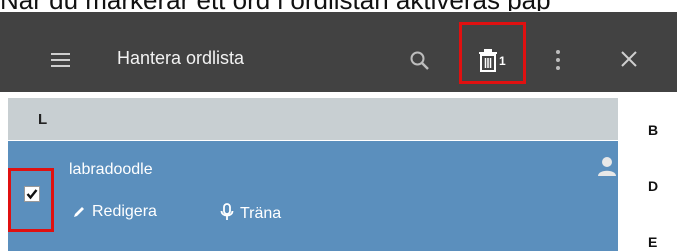  I want to click on edit-label: Redigera, so click(124, 211).